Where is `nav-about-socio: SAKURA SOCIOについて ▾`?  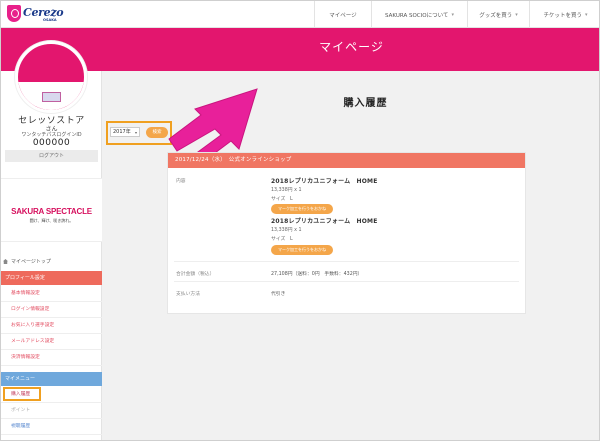
nav-about-socio: SAKURA SOCIOについて ▾ is located at coordinates (419, 14).